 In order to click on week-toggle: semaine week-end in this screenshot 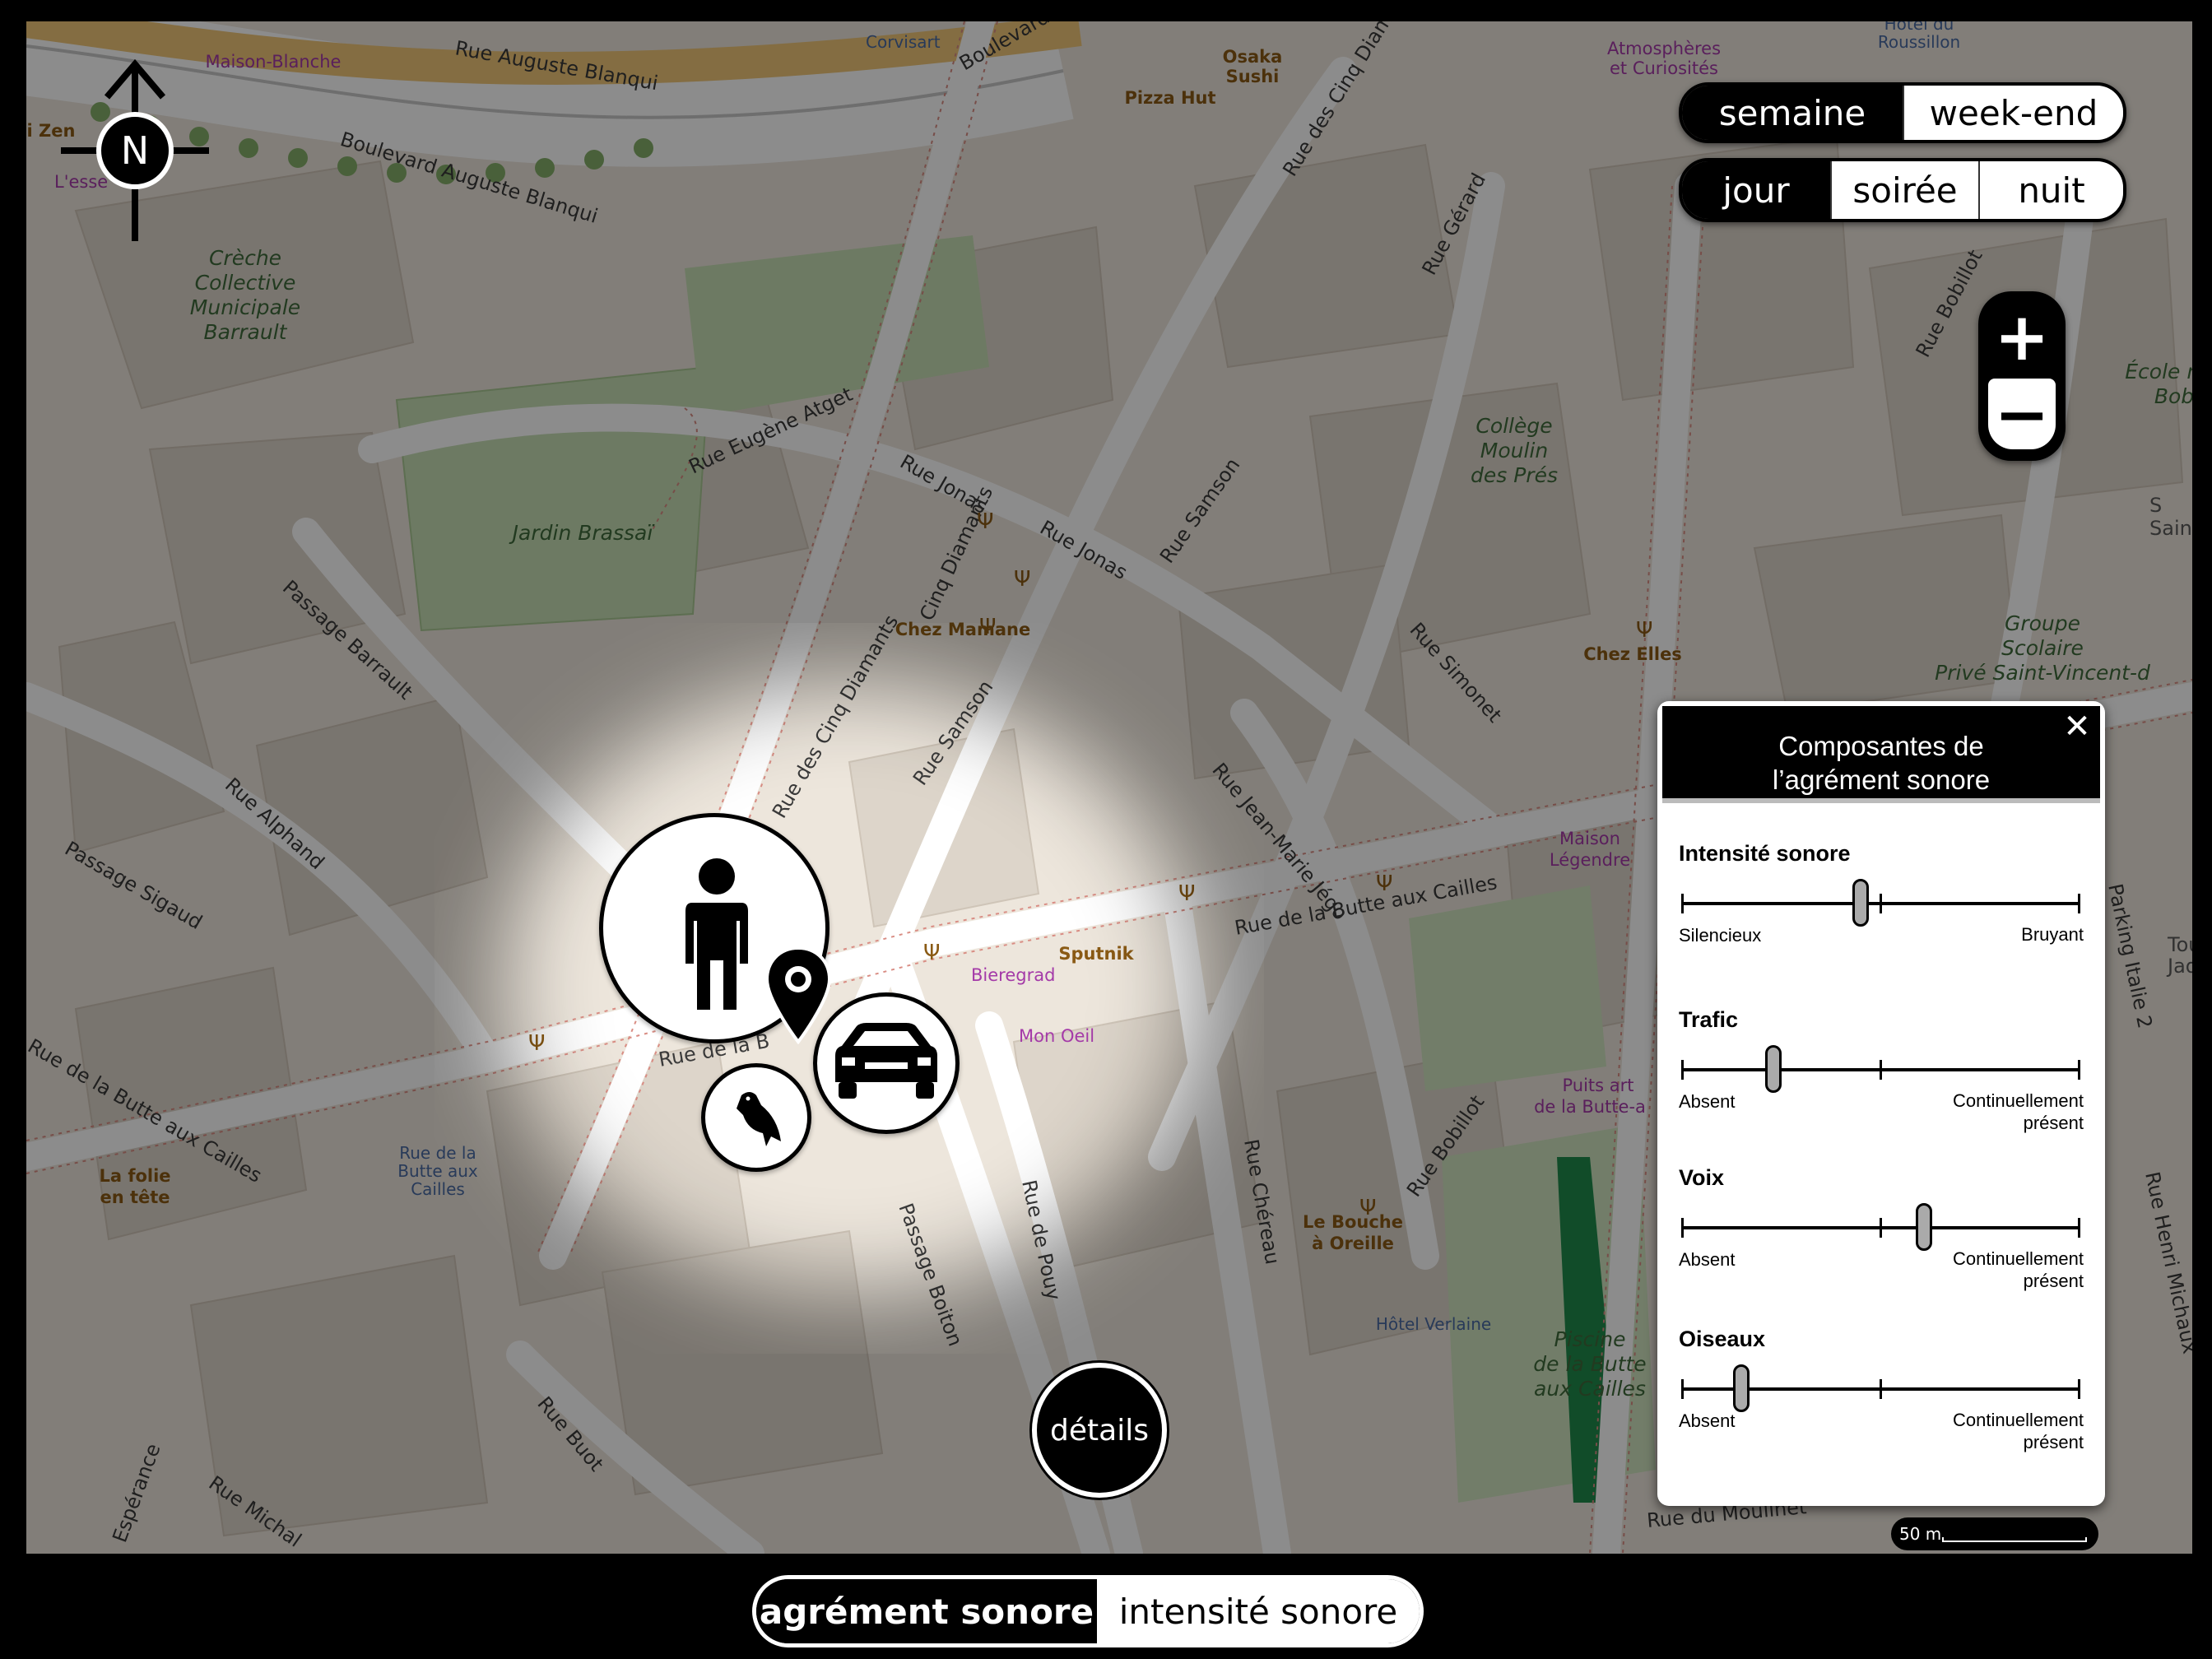, I will do `click(1902, 113)`.